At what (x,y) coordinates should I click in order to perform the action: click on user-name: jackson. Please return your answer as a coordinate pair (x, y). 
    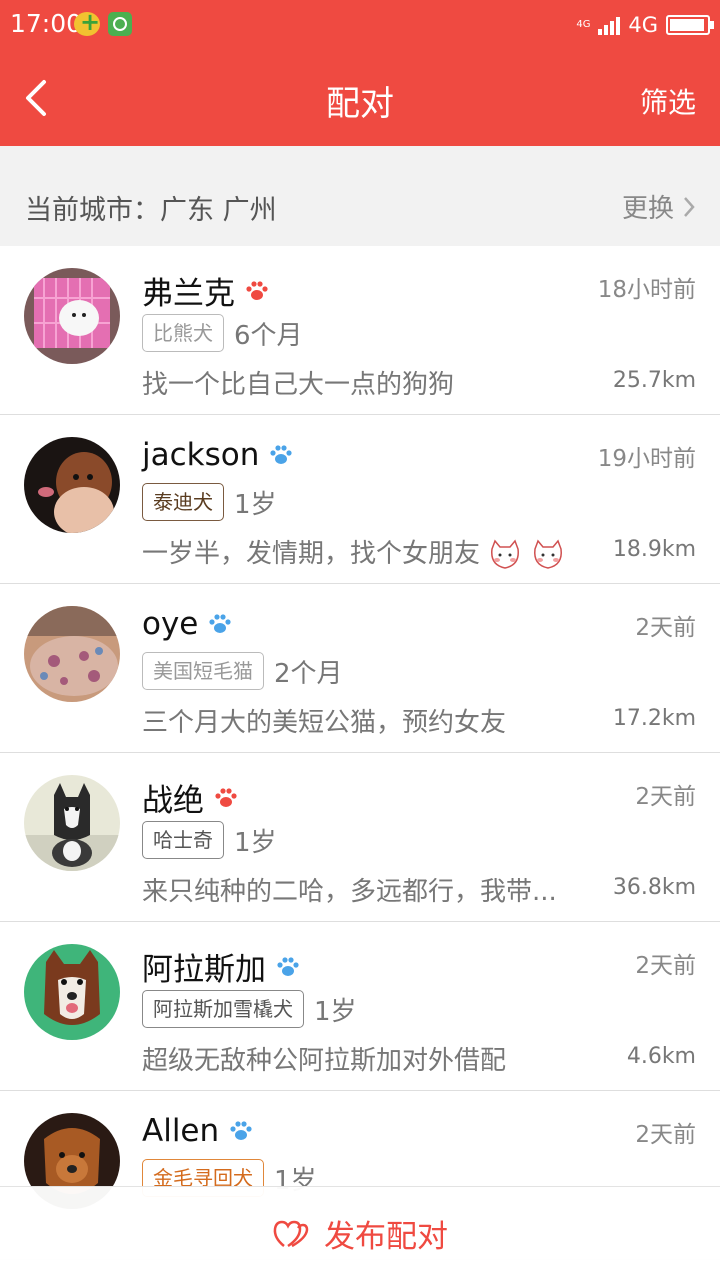
    Looking at the image, I should click on (201, 455).